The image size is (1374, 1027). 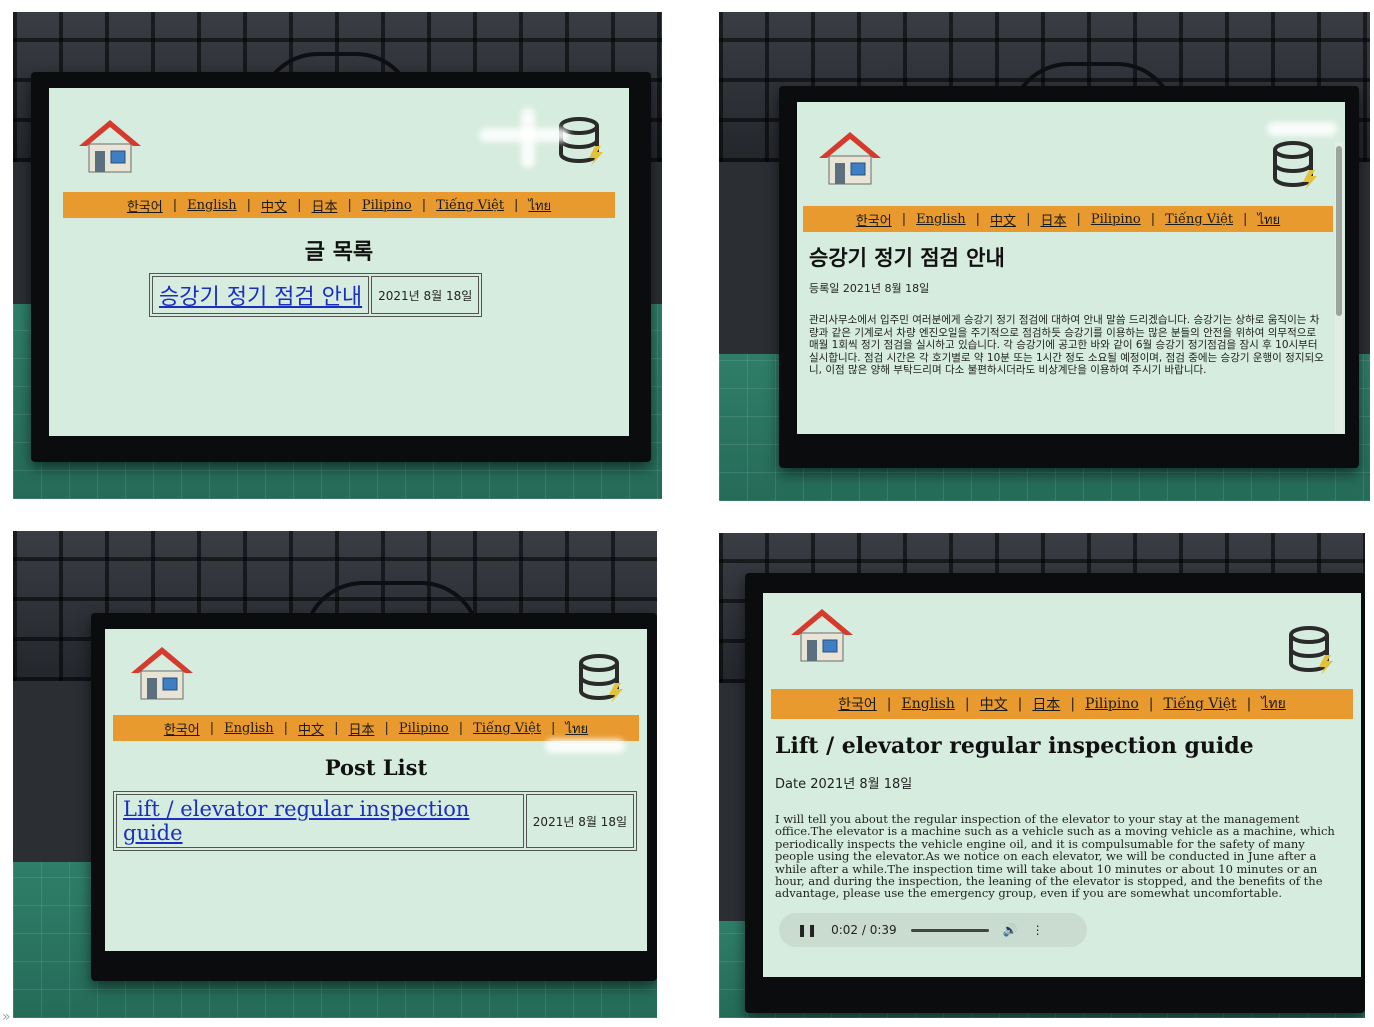 What do you see at coordinates (864, 930) in the screenshot?
I see `audio-time: 0:02 / 0:39` at bounding box center [864, 930].